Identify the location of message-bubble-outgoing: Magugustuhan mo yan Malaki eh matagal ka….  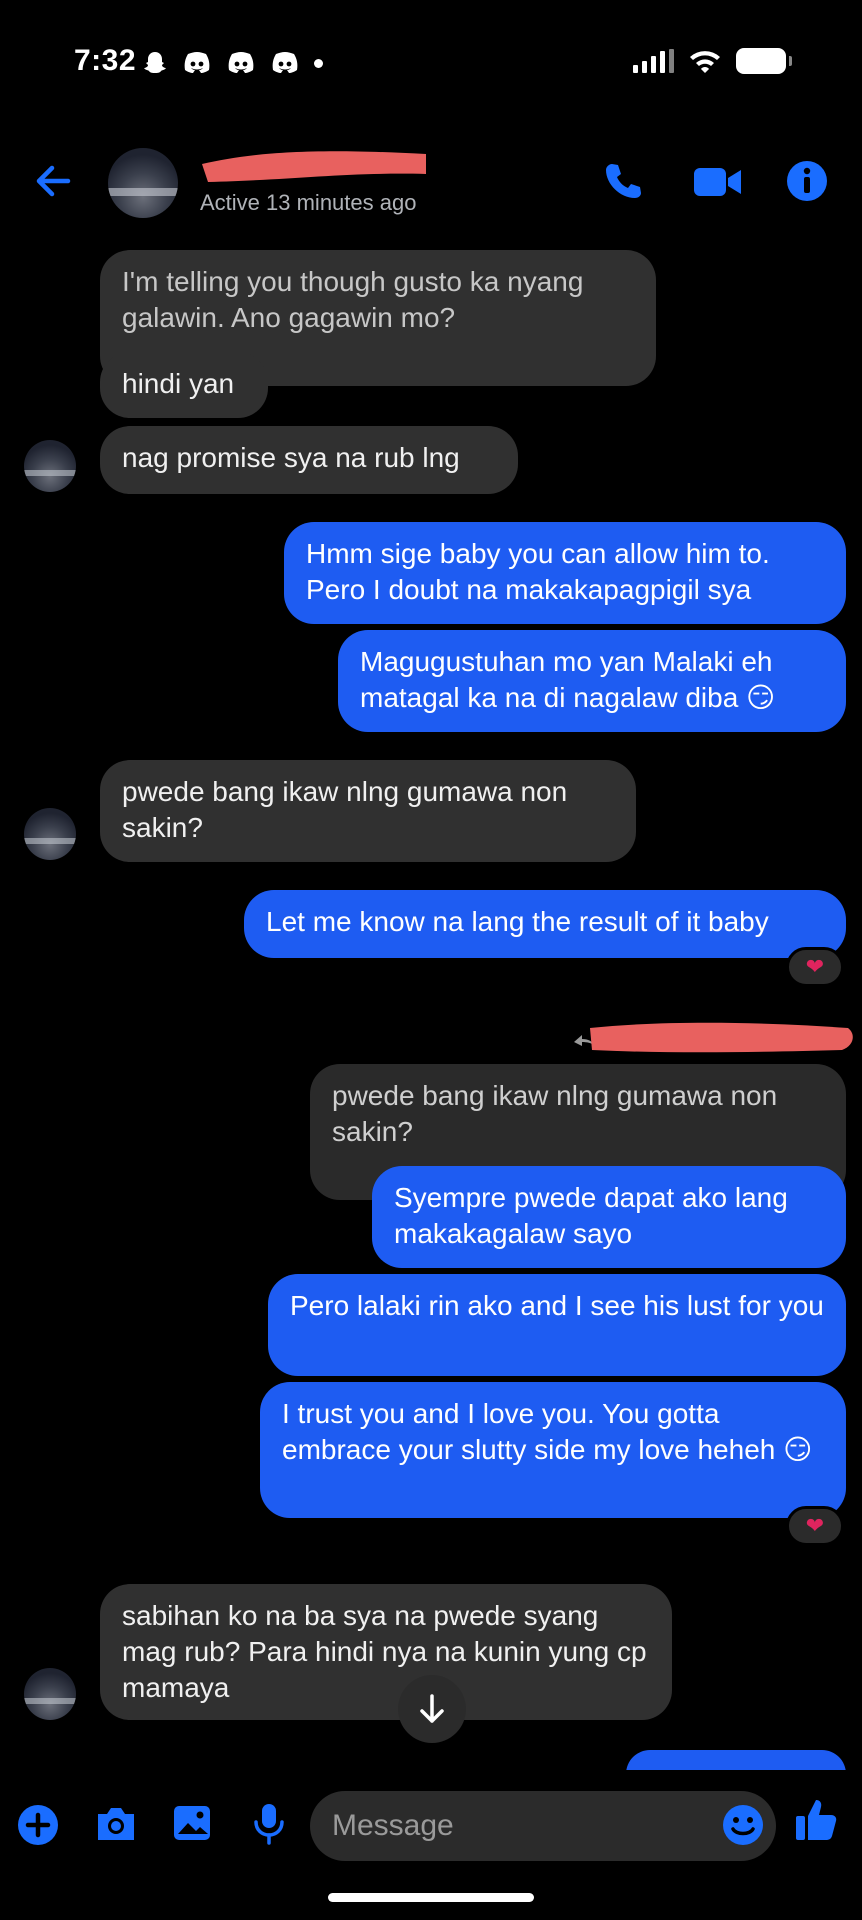
(592, 681).